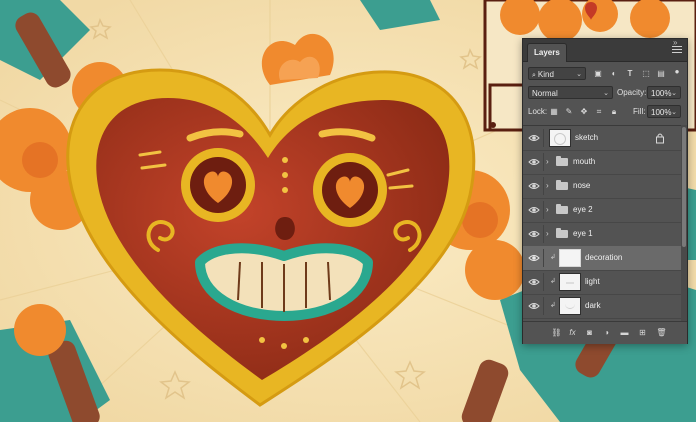 Image resolution: width=696 pixels, height=422 pixels. Describe the element at coordinates (677, 72) in the screenshot. I see `toggle-filter-icon: ●` at that location.